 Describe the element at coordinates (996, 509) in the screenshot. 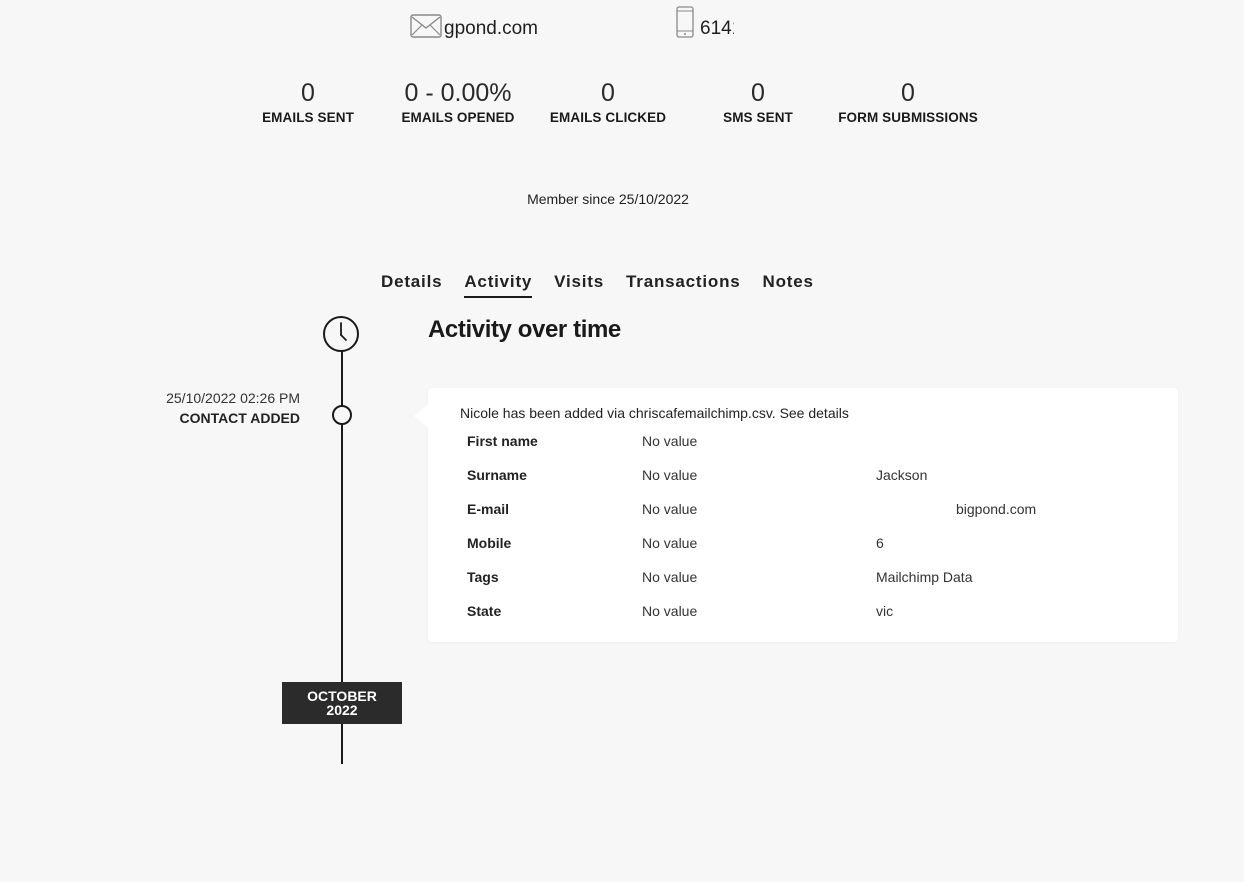

I see `field-new-value: bigpond.com` at that location.